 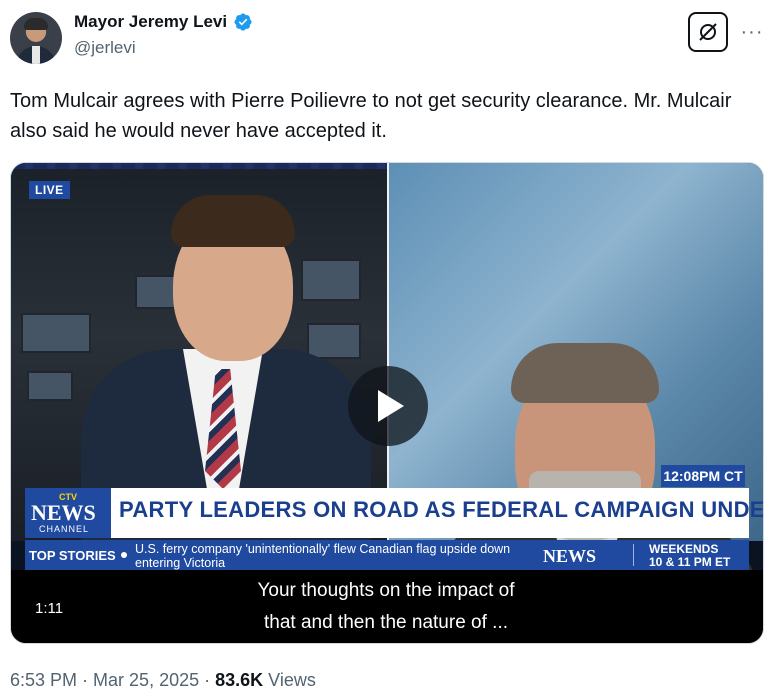 I want to click on video-duration: 1:11, so click(x=49, y=608).